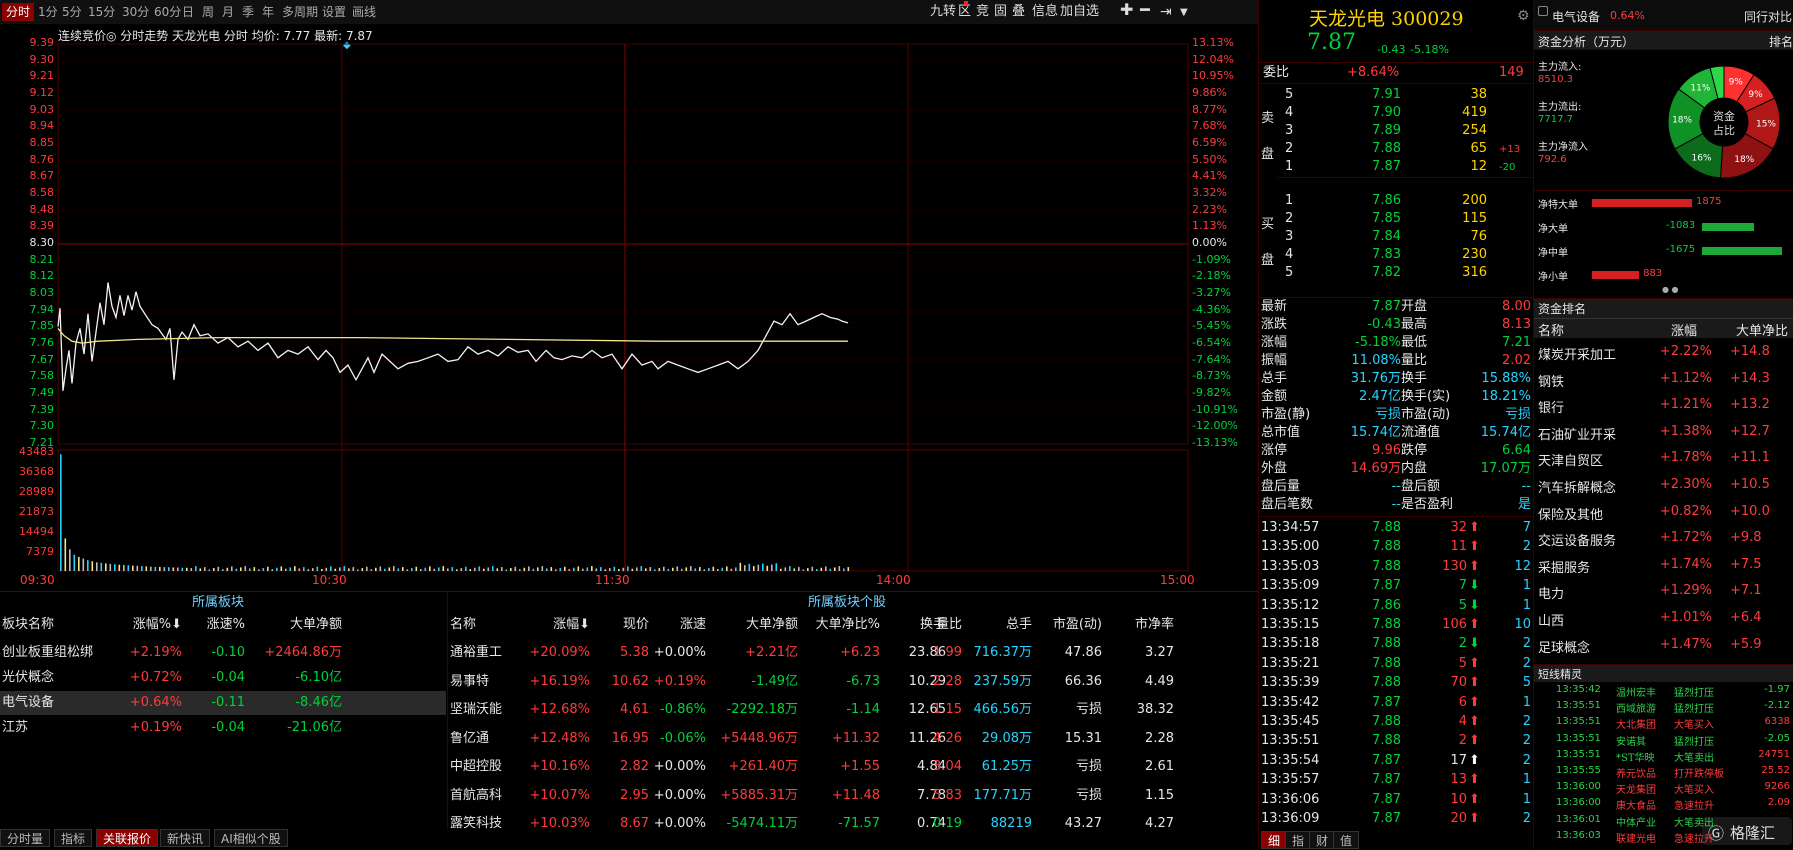 Image resolution: width=1793 pixels, height=850 pixels. What do you see at coordinates (47, 653) in the screenshot?
I see `sector-cell: 创业板重组松绑` at bounding box center [47, 653].